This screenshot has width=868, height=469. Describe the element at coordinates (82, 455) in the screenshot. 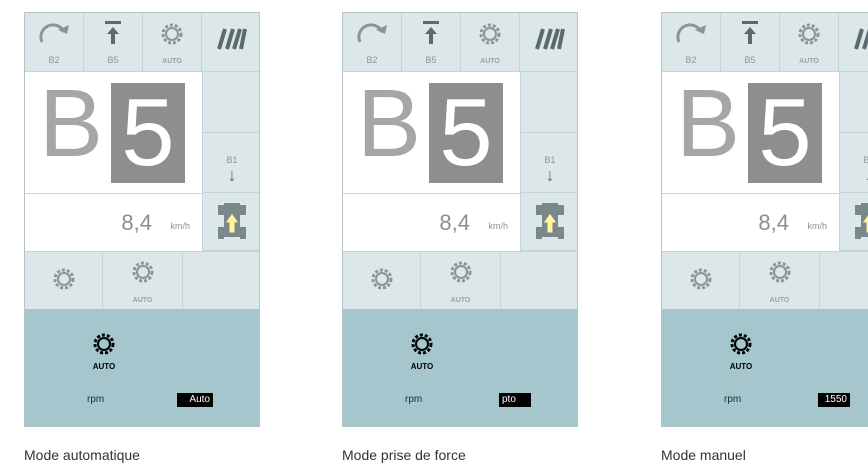

I see `caption-automatic: Mode automatique` at that location.